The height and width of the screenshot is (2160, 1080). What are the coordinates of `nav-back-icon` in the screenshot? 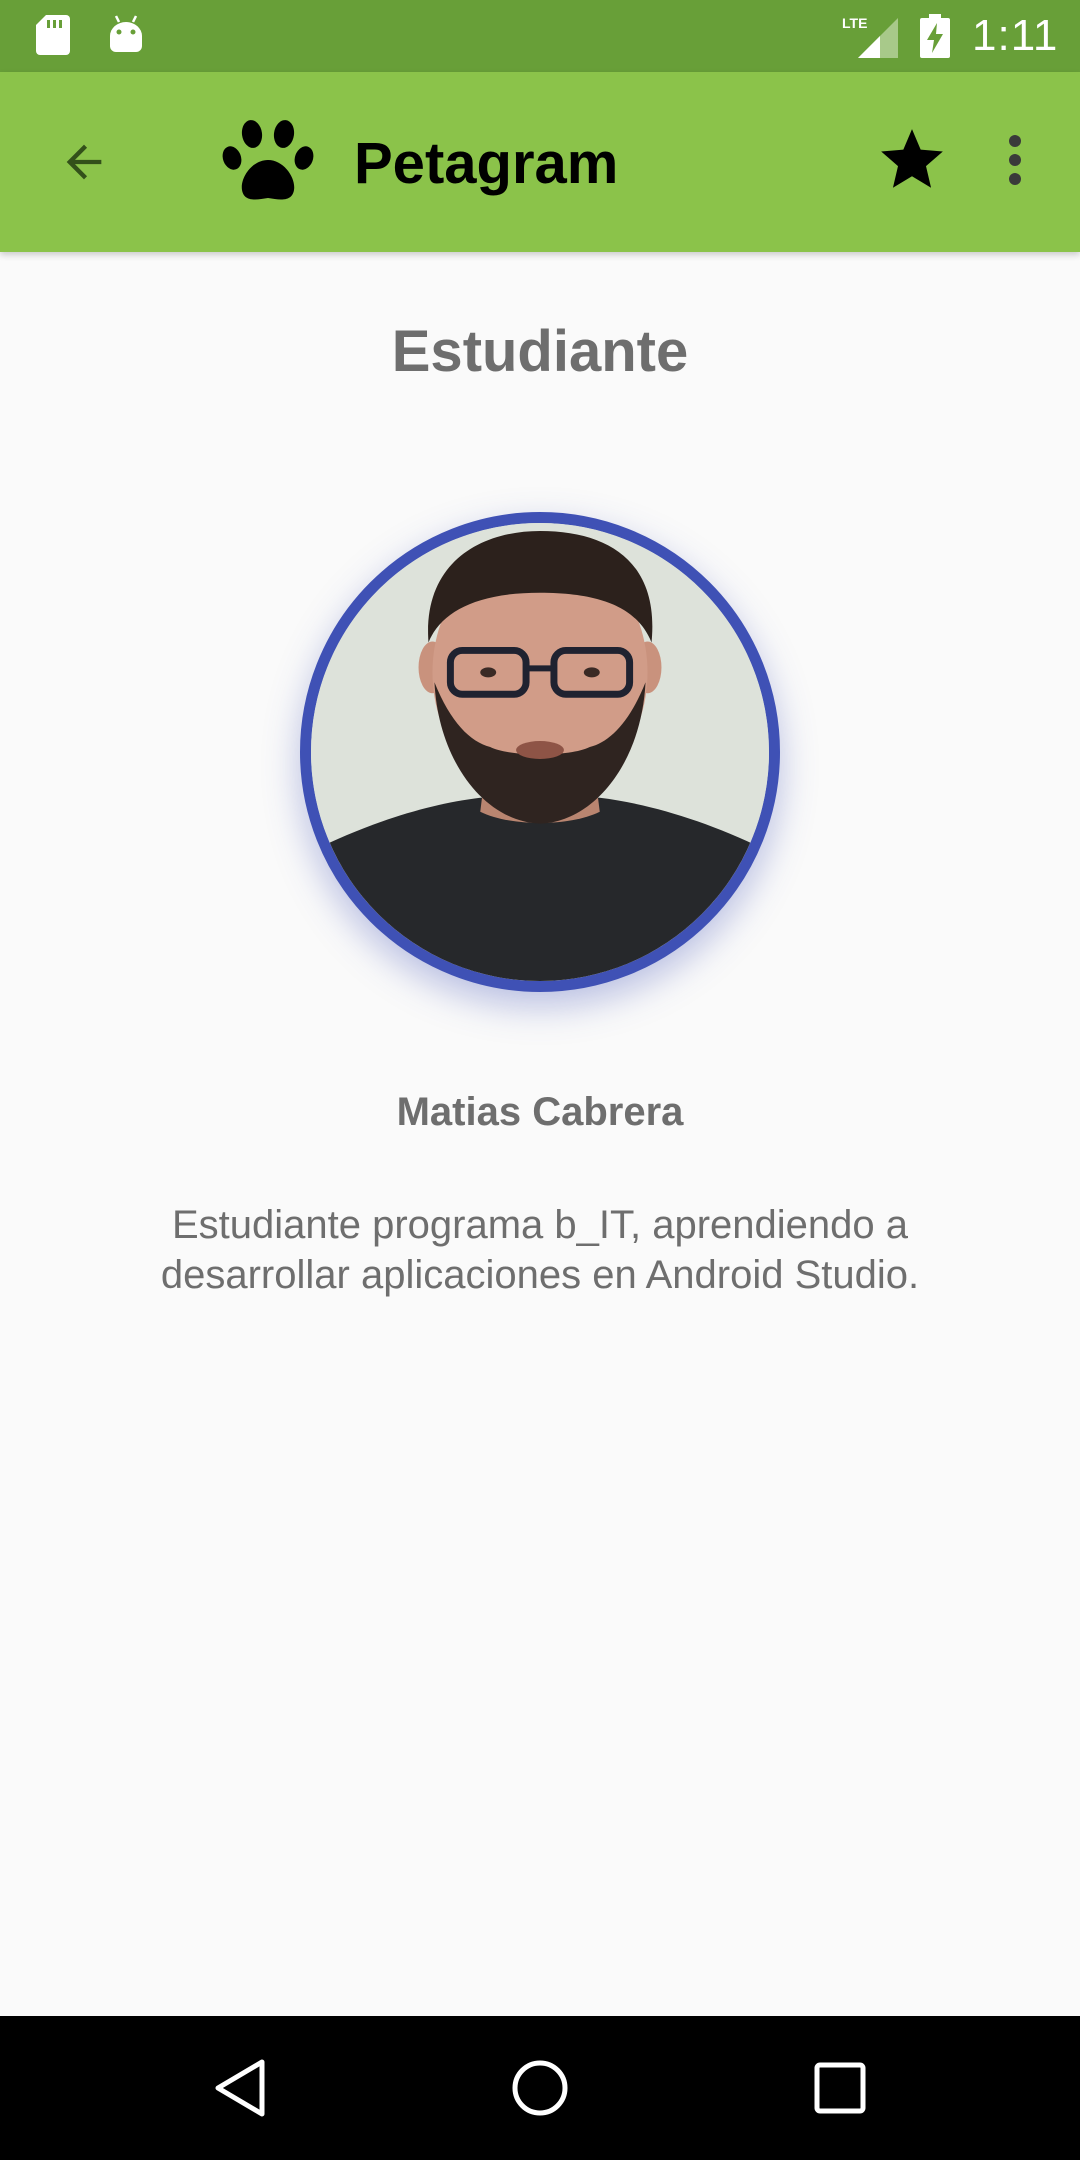 It's located at (240, 2090).